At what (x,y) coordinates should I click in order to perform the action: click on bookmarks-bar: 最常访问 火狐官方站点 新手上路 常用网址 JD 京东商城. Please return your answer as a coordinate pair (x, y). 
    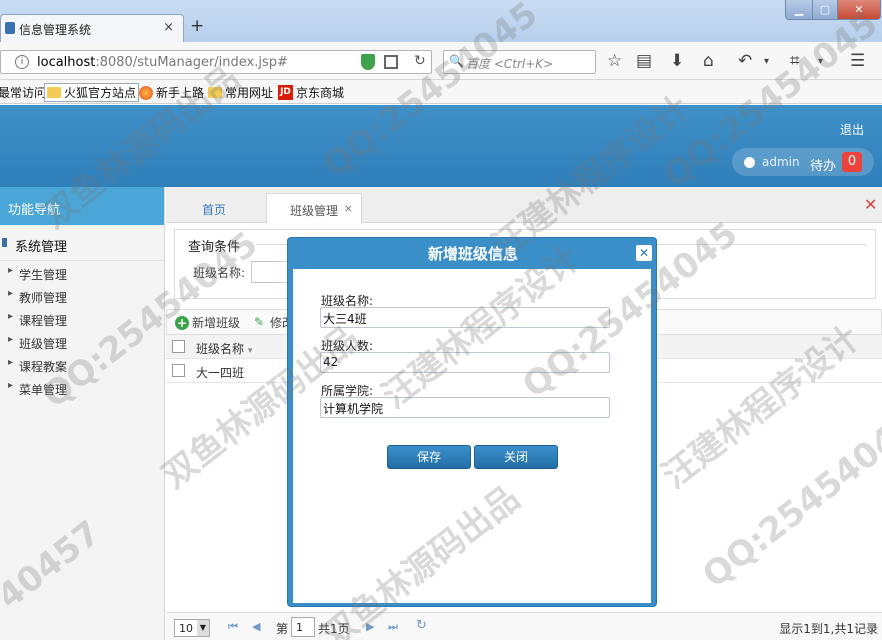
    Looking at the image, I should click on (441, 92).